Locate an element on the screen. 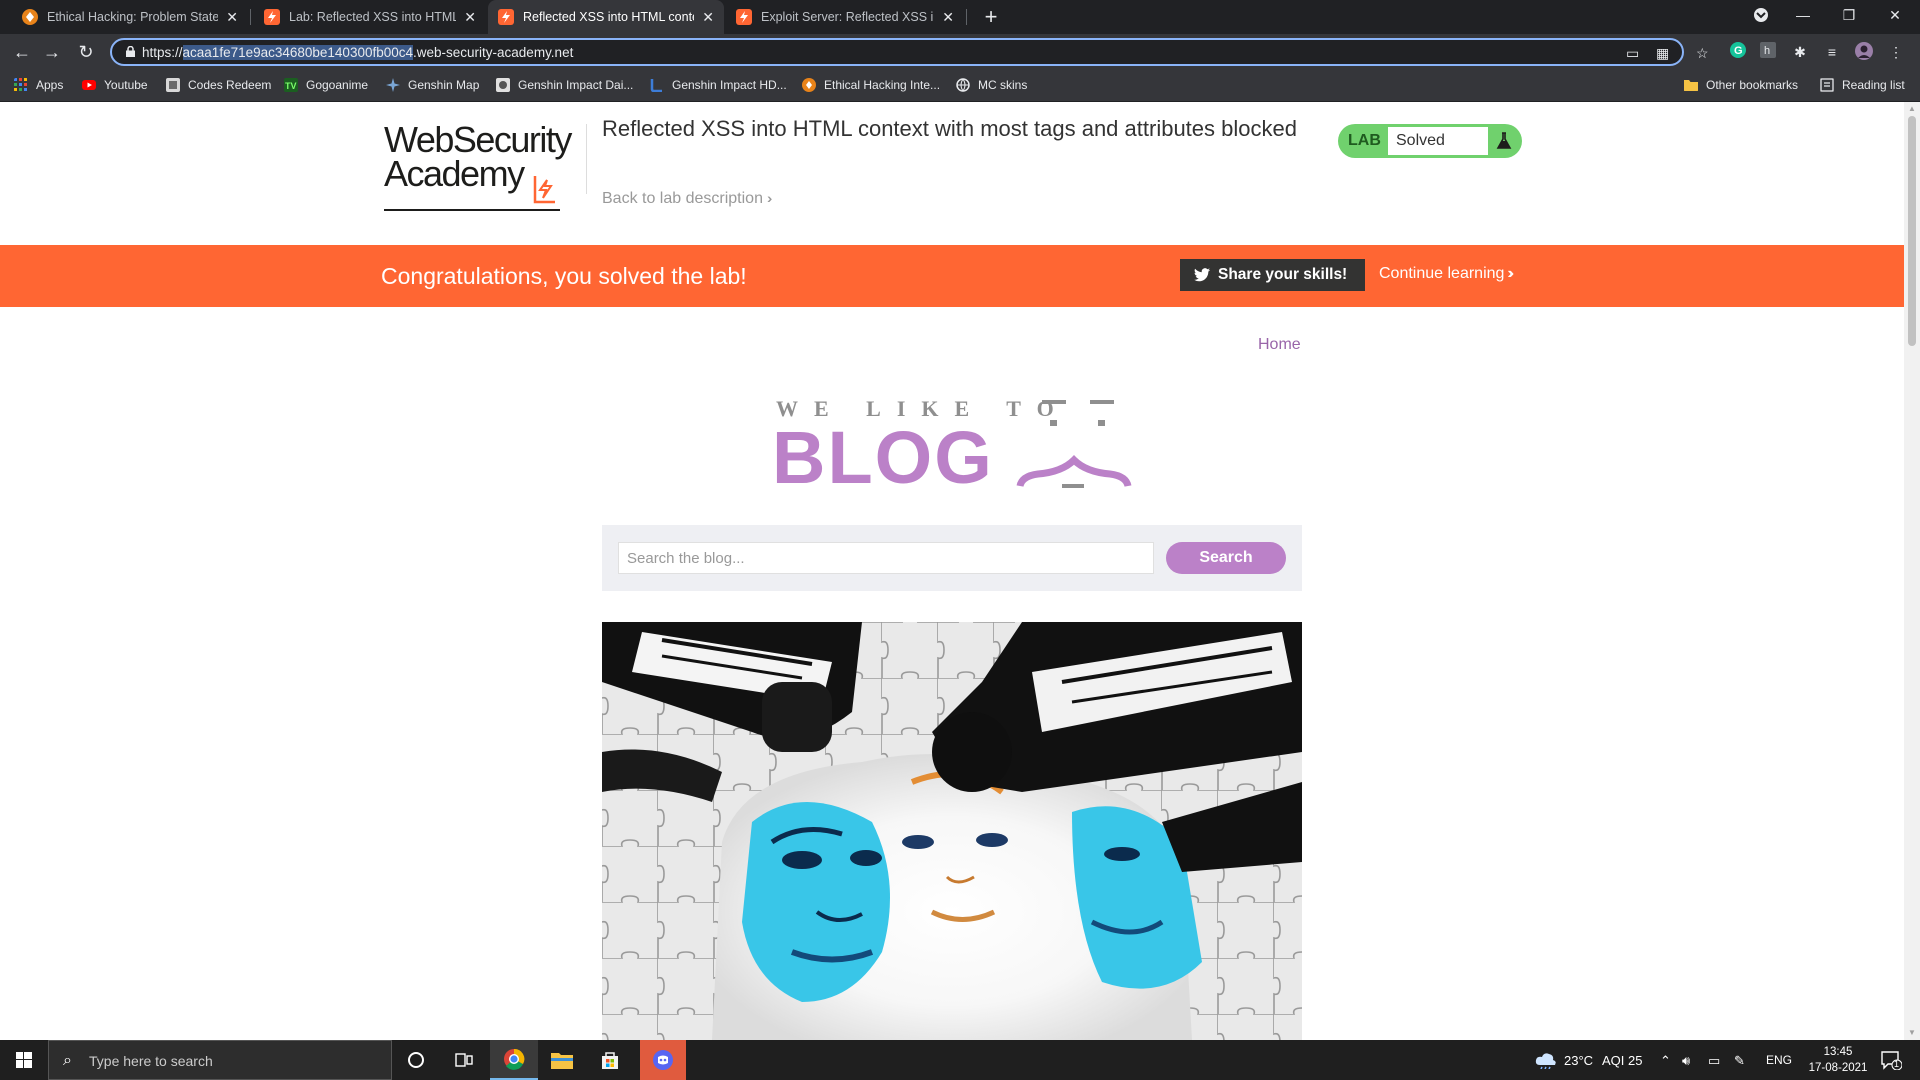  globe-icon is located at coordinates (963, 85).